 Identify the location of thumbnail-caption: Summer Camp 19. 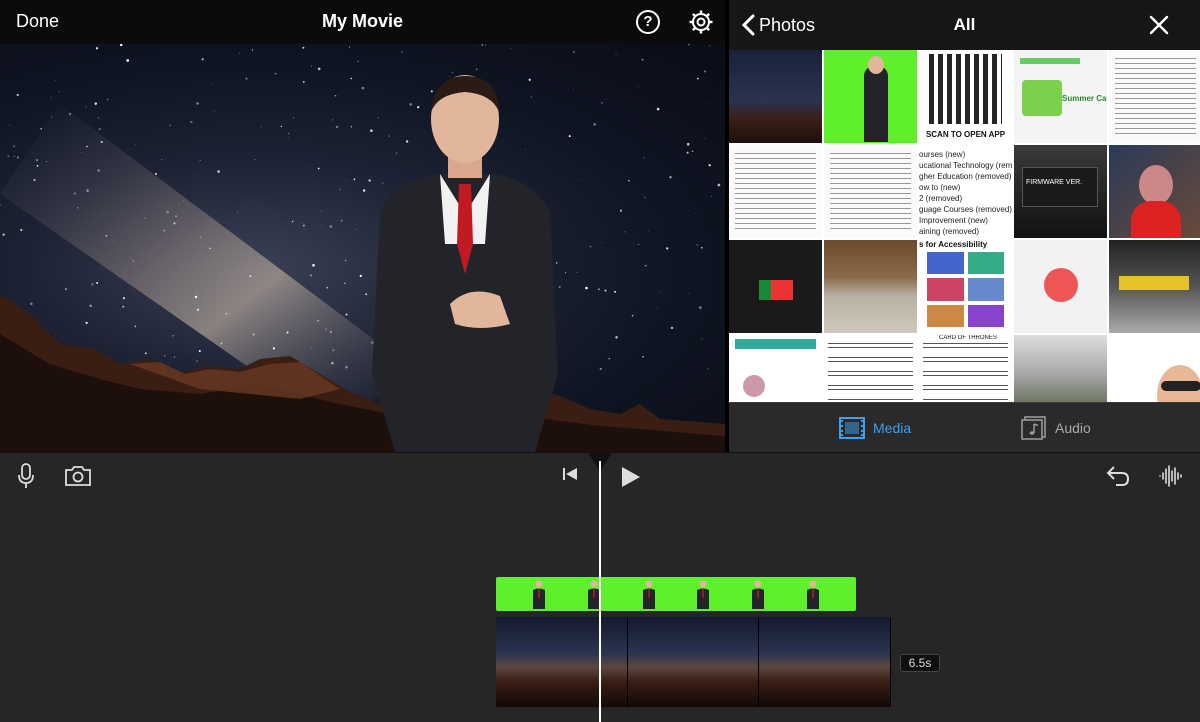
(1084, 98).